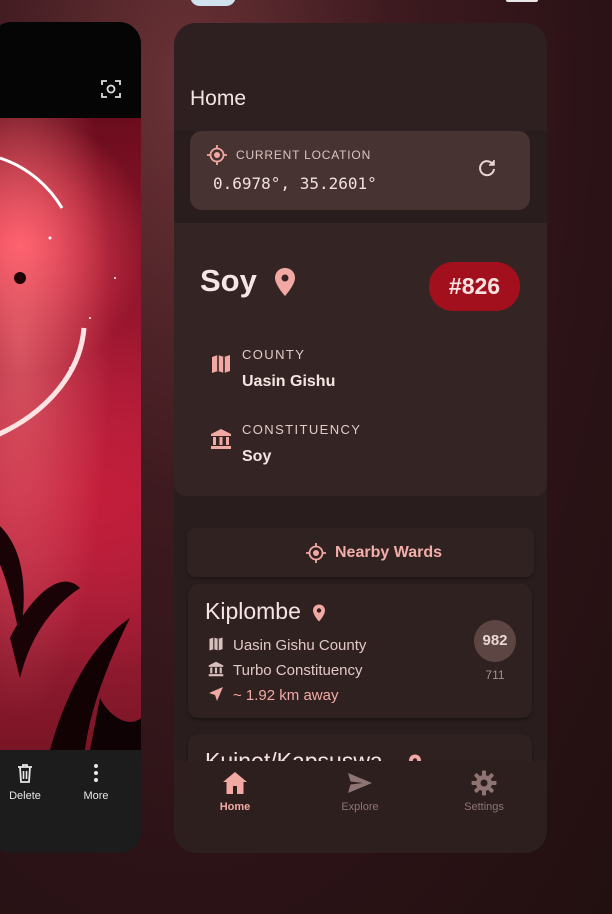  I want to click on bottom-navigation: Home Explore Settings, so click(360, 807).